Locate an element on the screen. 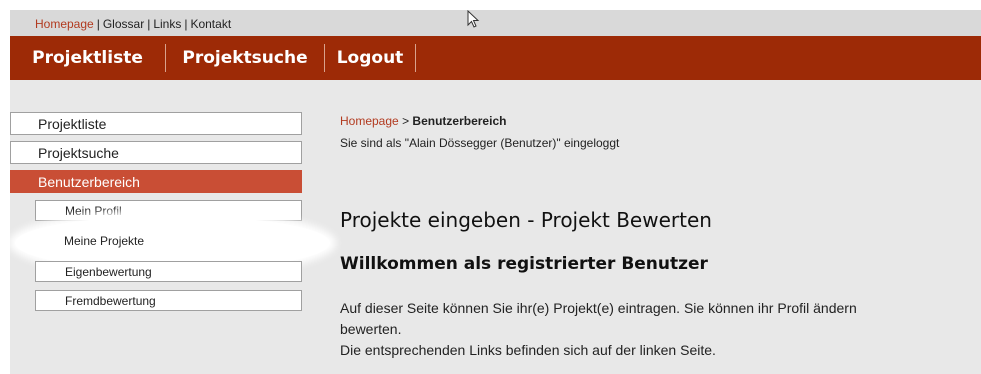  nav-logout: Logout is located at coordinates (370, 58).